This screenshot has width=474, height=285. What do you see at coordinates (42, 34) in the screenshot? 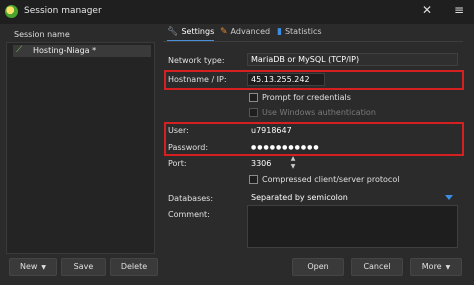
I see `session-list-header: Session name` at bounding box center [42, 34].